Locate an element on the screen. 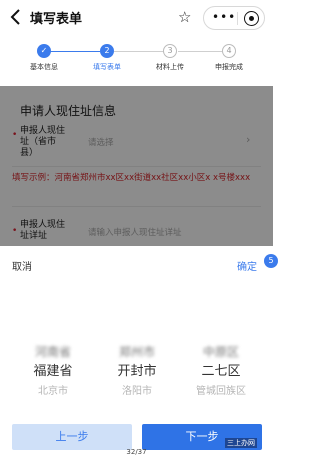 The height and width of the screenshot is (460, 320). picker-confirm-button: 确定 is located at coordinates (247, 265).